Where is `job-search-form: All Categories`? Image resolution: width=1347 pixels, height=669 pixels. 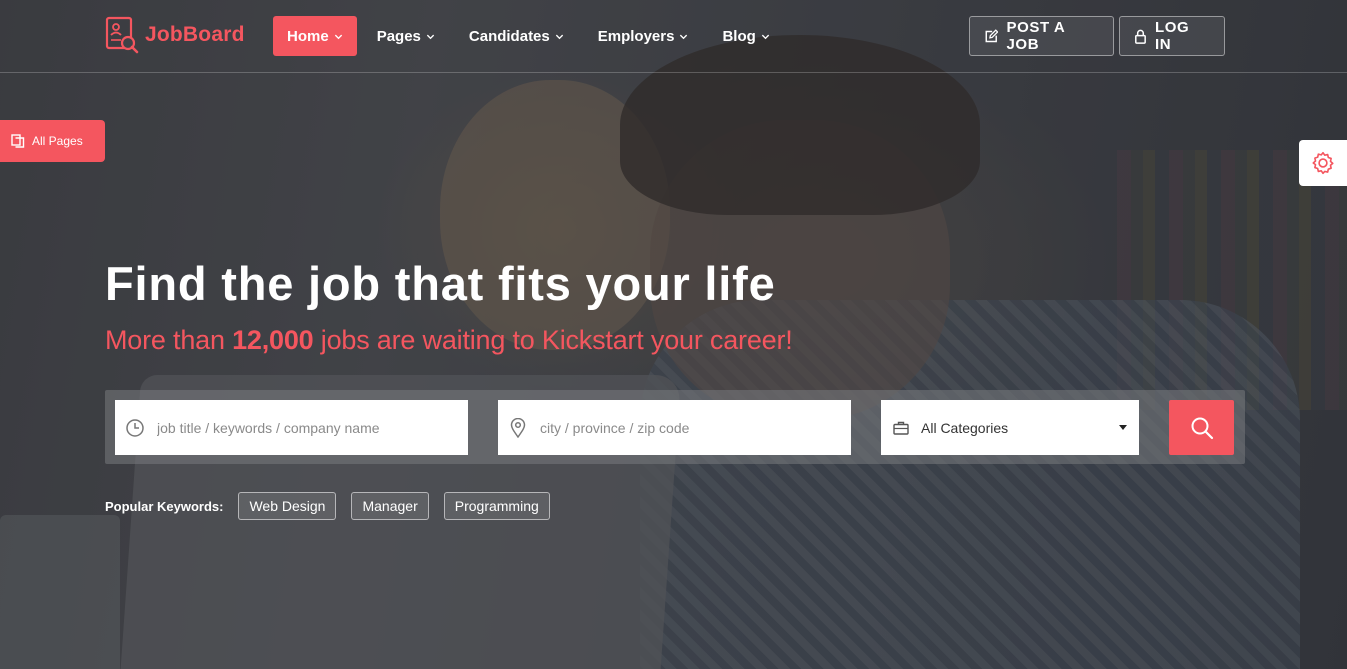
job-search-form: All Categories is located at coordinates (675, 427).